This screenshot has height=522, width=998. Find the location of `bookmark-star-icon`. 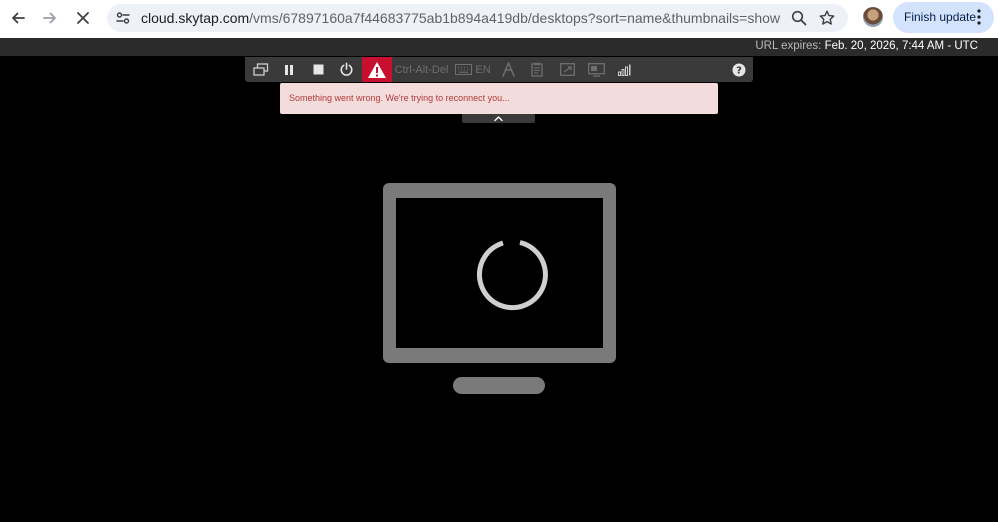

bookmark-star-icon is located at coordinates (827, 18).